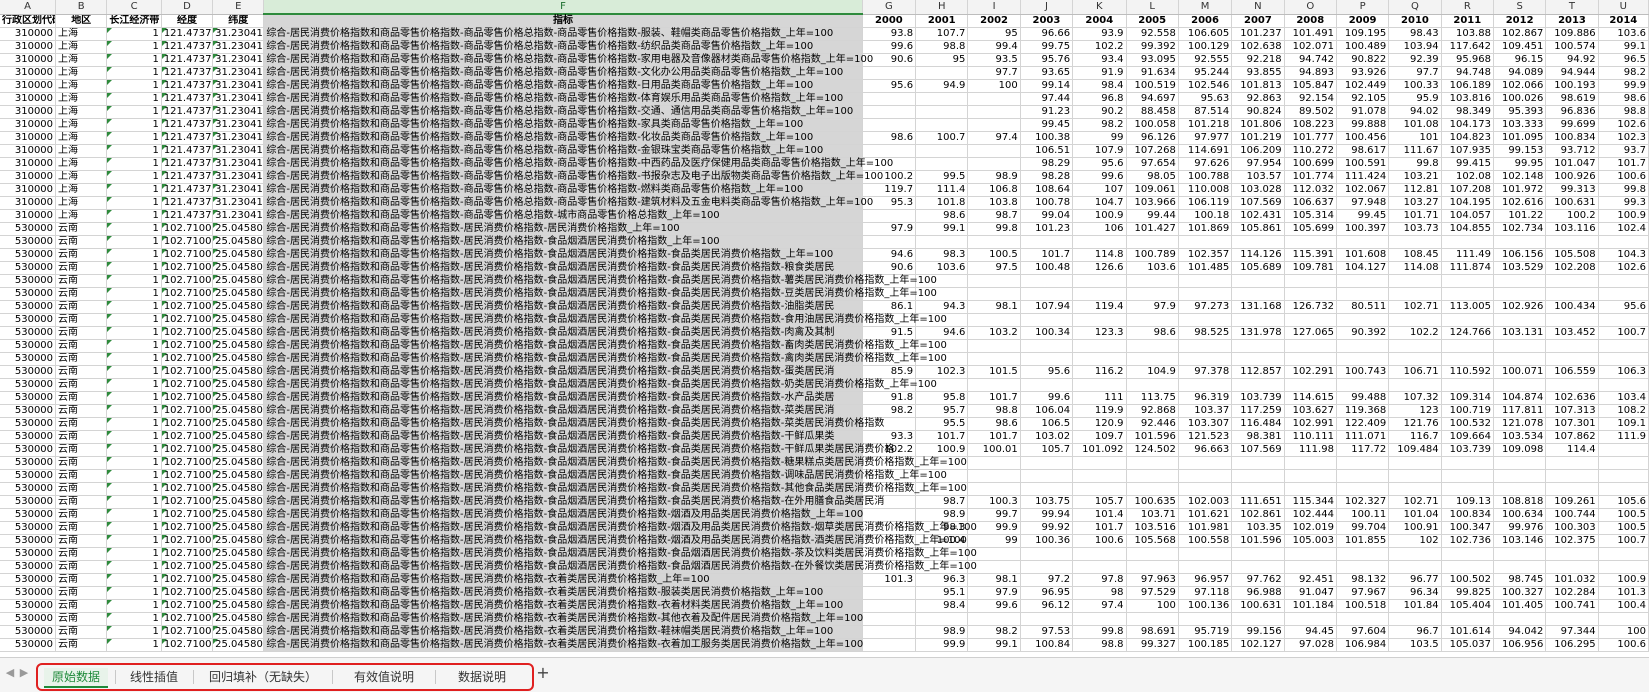  What do you see at coordinates (1258, 203) in the screenshot?
I see `table-cell: 107.569` at bounding box center [1258, 203].